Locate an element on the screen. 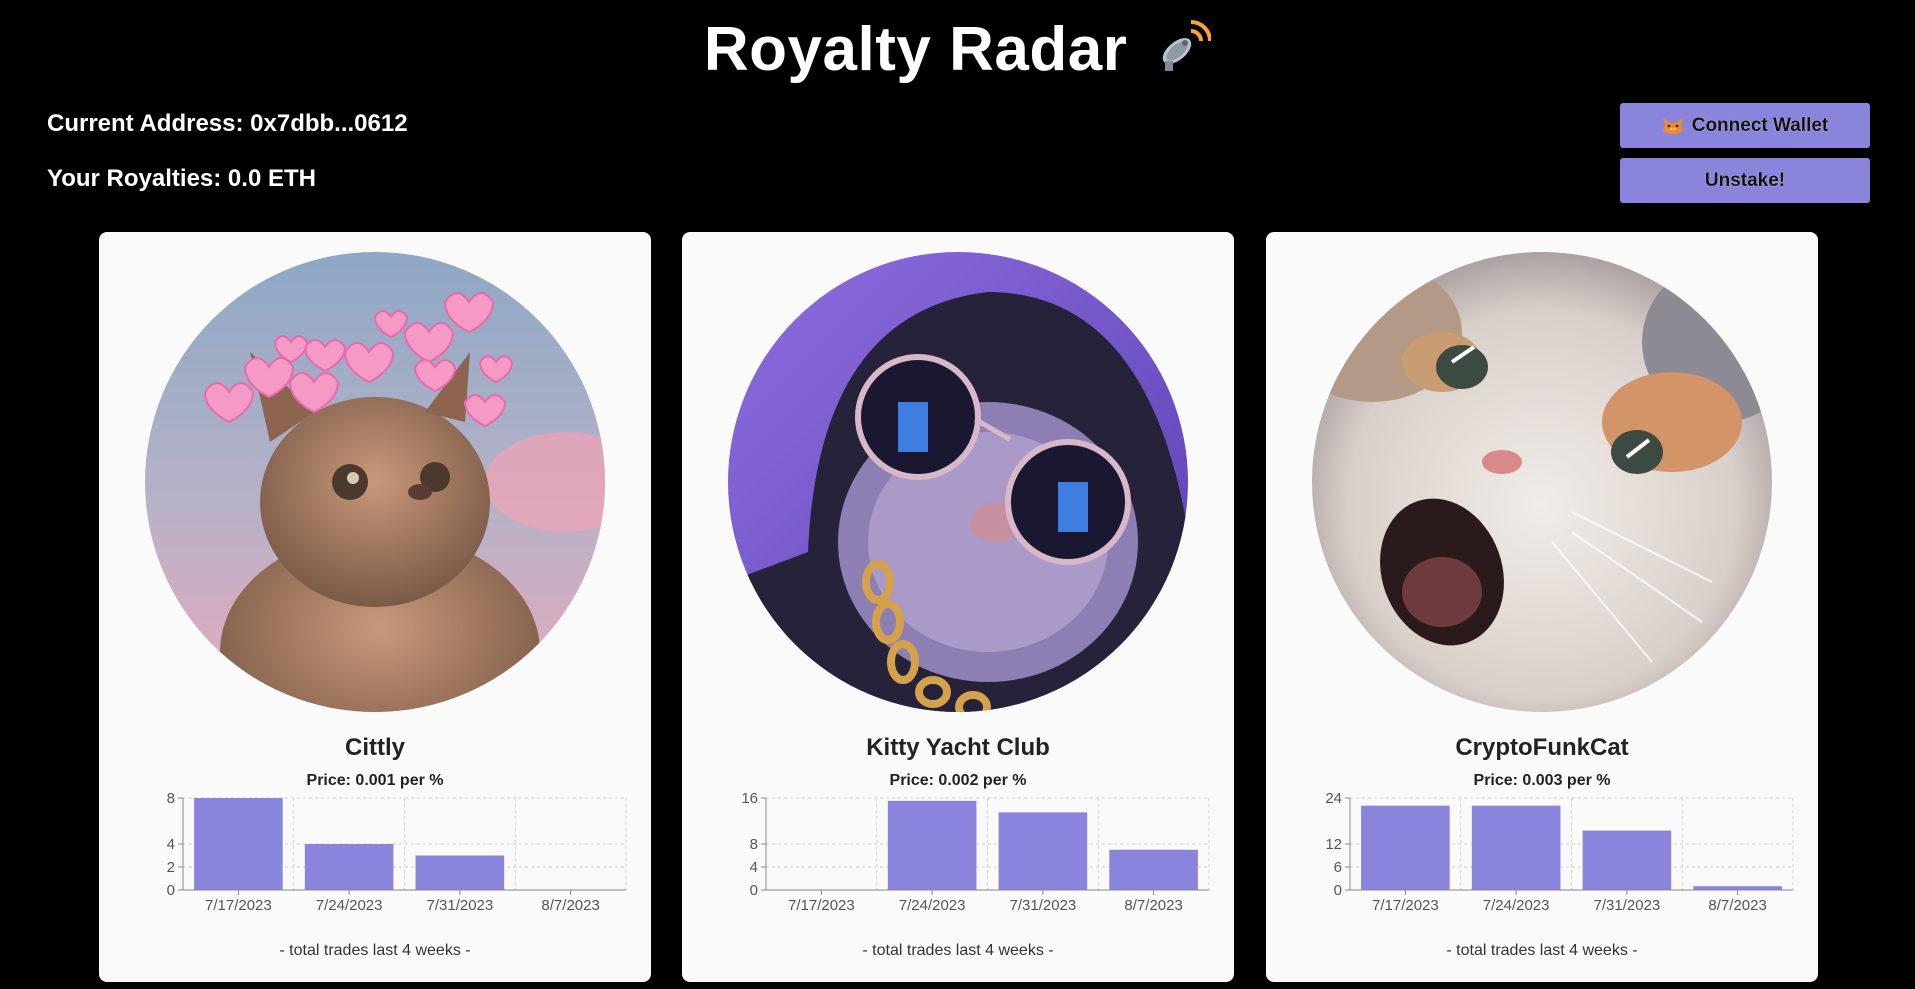 This screenshot has height=989, width=1915. unstake-button: Unstake! is located at coordinates (1745, 180).